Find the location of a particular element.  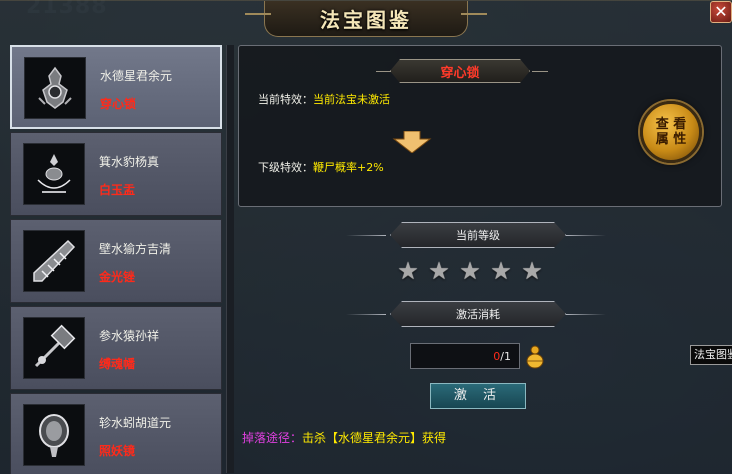

next-effect-label: 下级特效： is located at coordinates (285, 167).